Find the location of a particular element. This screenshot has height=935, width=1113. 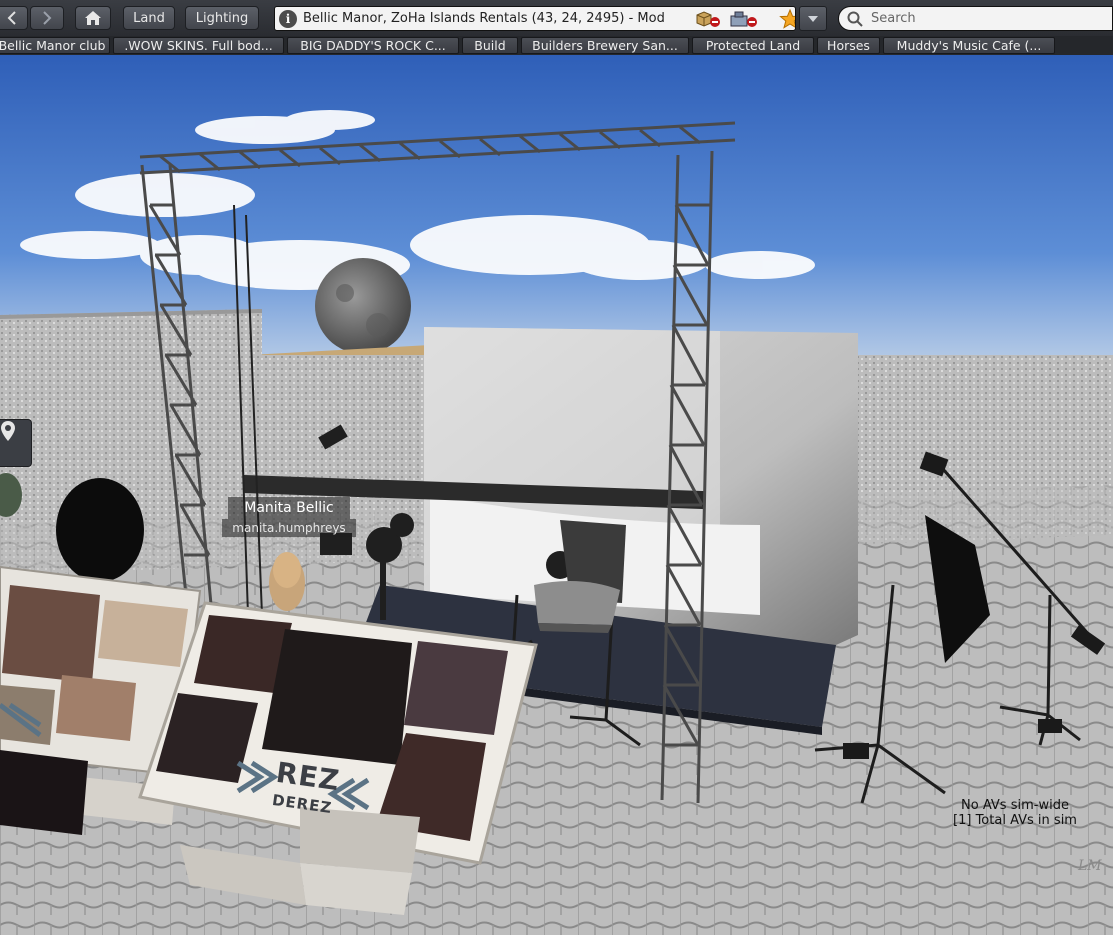

home-icon is located at coordinates (93, 18).